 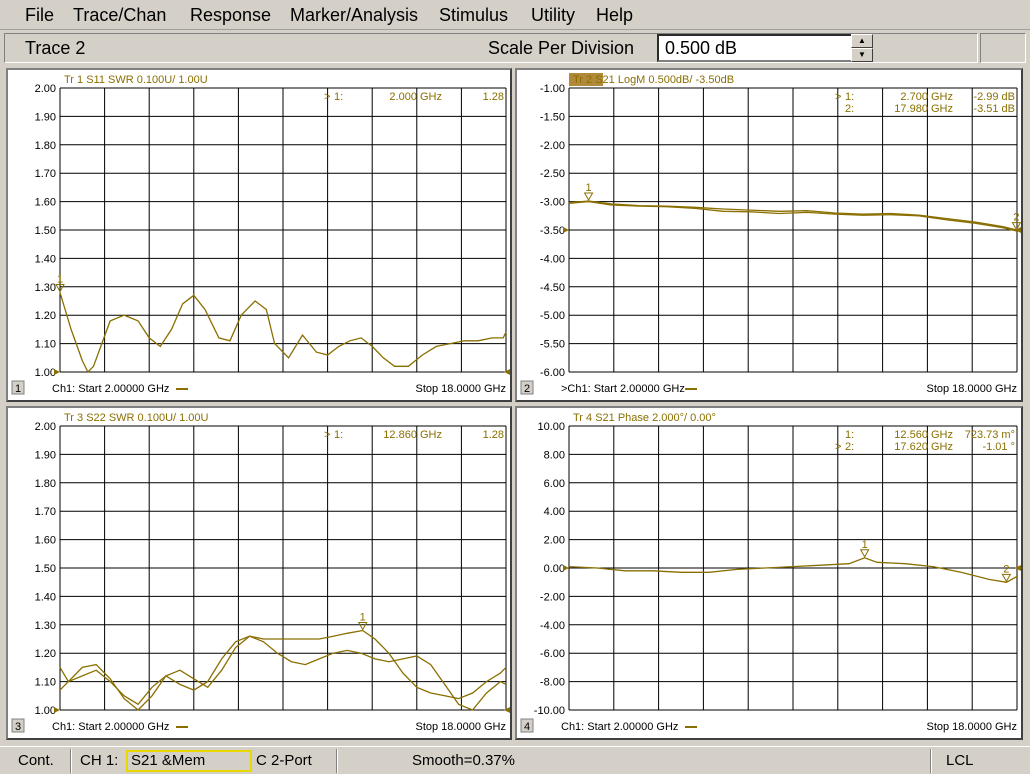 I want to click on spin-down-button: ▼, so click(x=862, y=55).